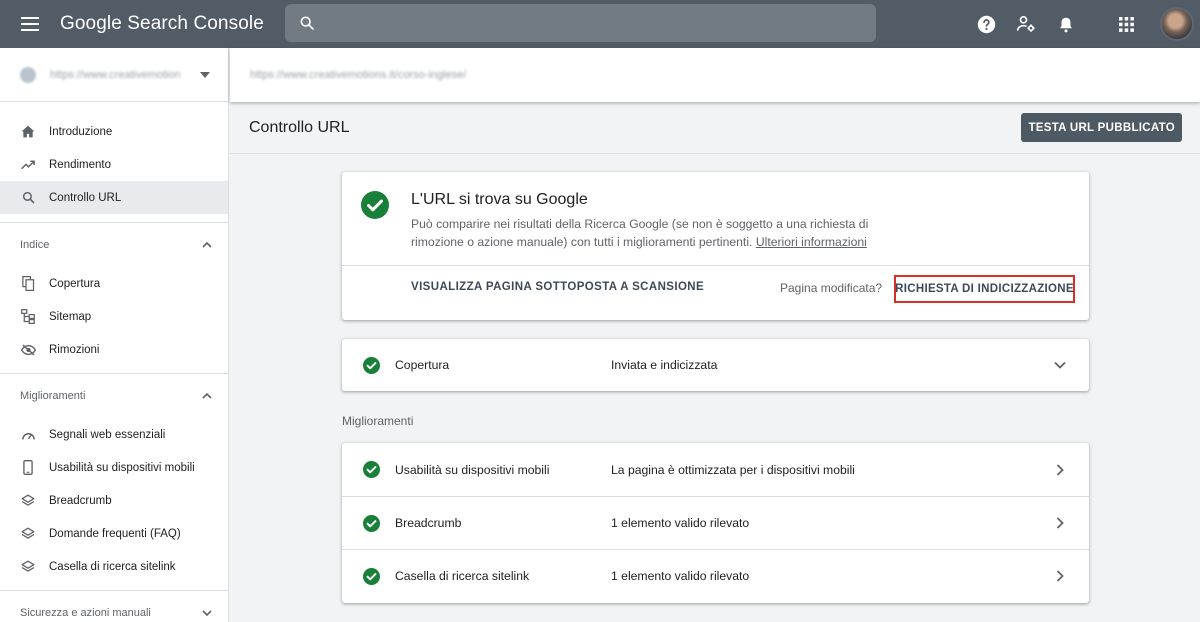 The image size is (1200, 622). What do you see at coordinates (715, 128) in the screenshot?
I see `page-header: Controllo URL TESTA URL PUBBLICATO` at bounding box center [715, 128].